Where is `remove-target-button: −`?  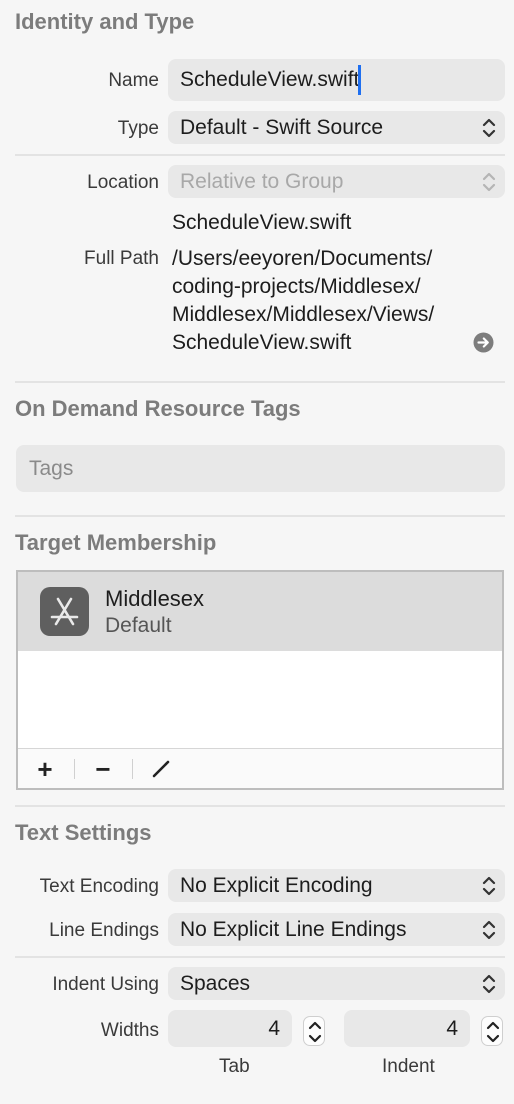 remove-target-button: − is located at coordinates (103, 769).